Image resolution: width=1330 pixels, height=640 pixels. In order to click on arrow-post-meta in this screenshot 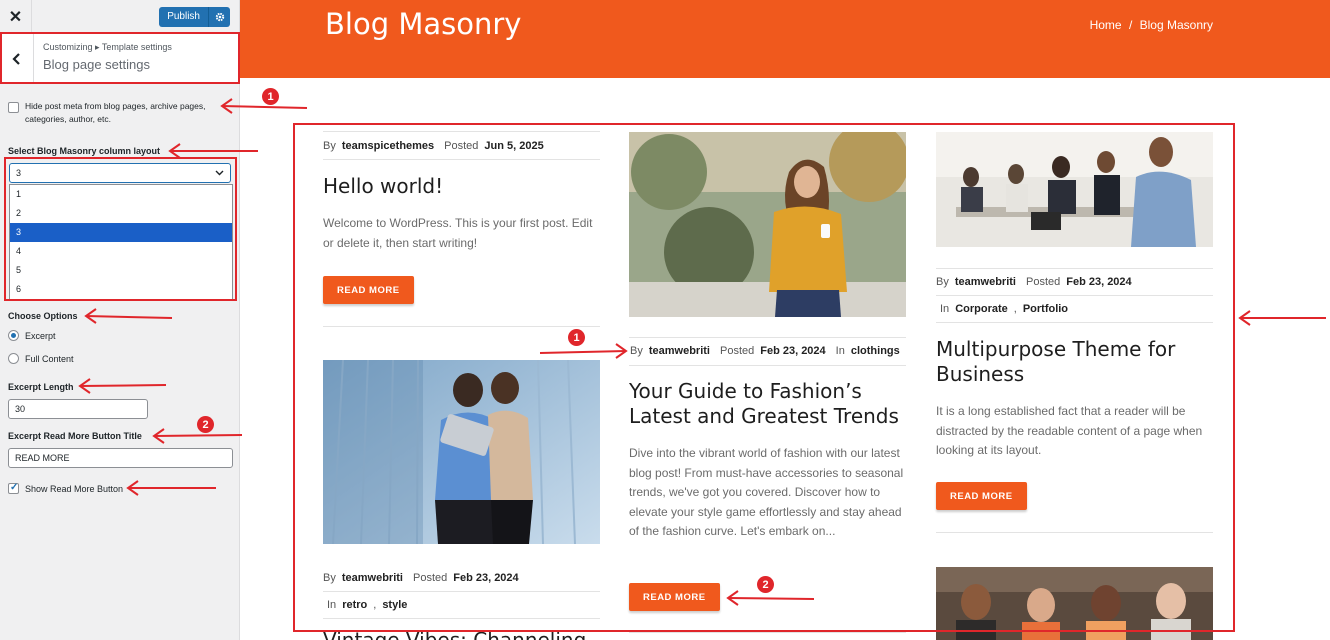, I will do `click(583, 352)`.